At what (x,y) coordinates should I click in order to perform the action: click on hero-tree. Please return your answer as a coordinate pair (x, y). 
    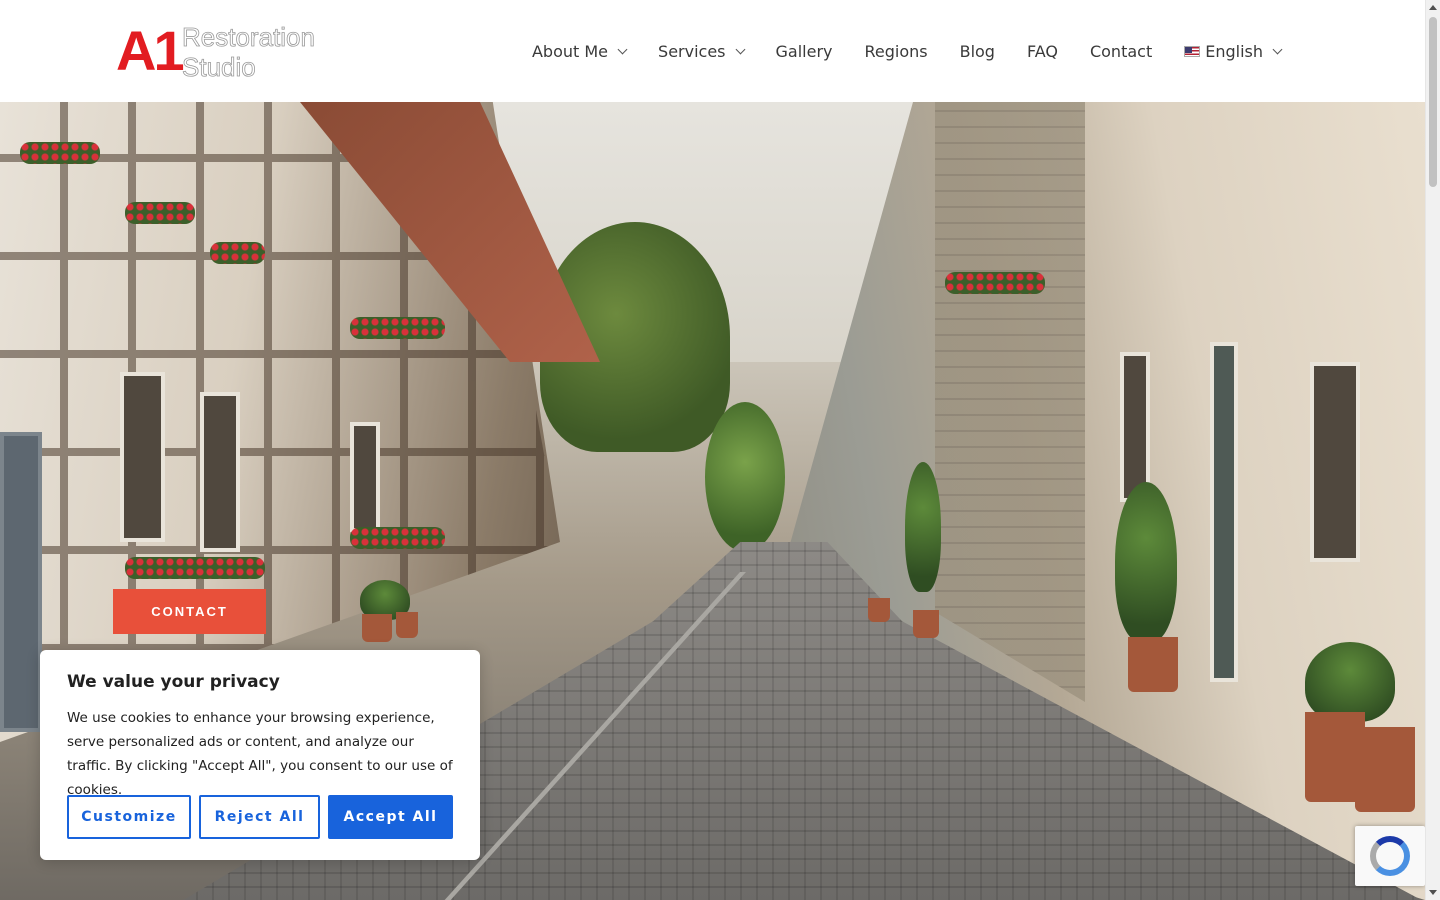
    Looking at the image, I should click on (745, 477).